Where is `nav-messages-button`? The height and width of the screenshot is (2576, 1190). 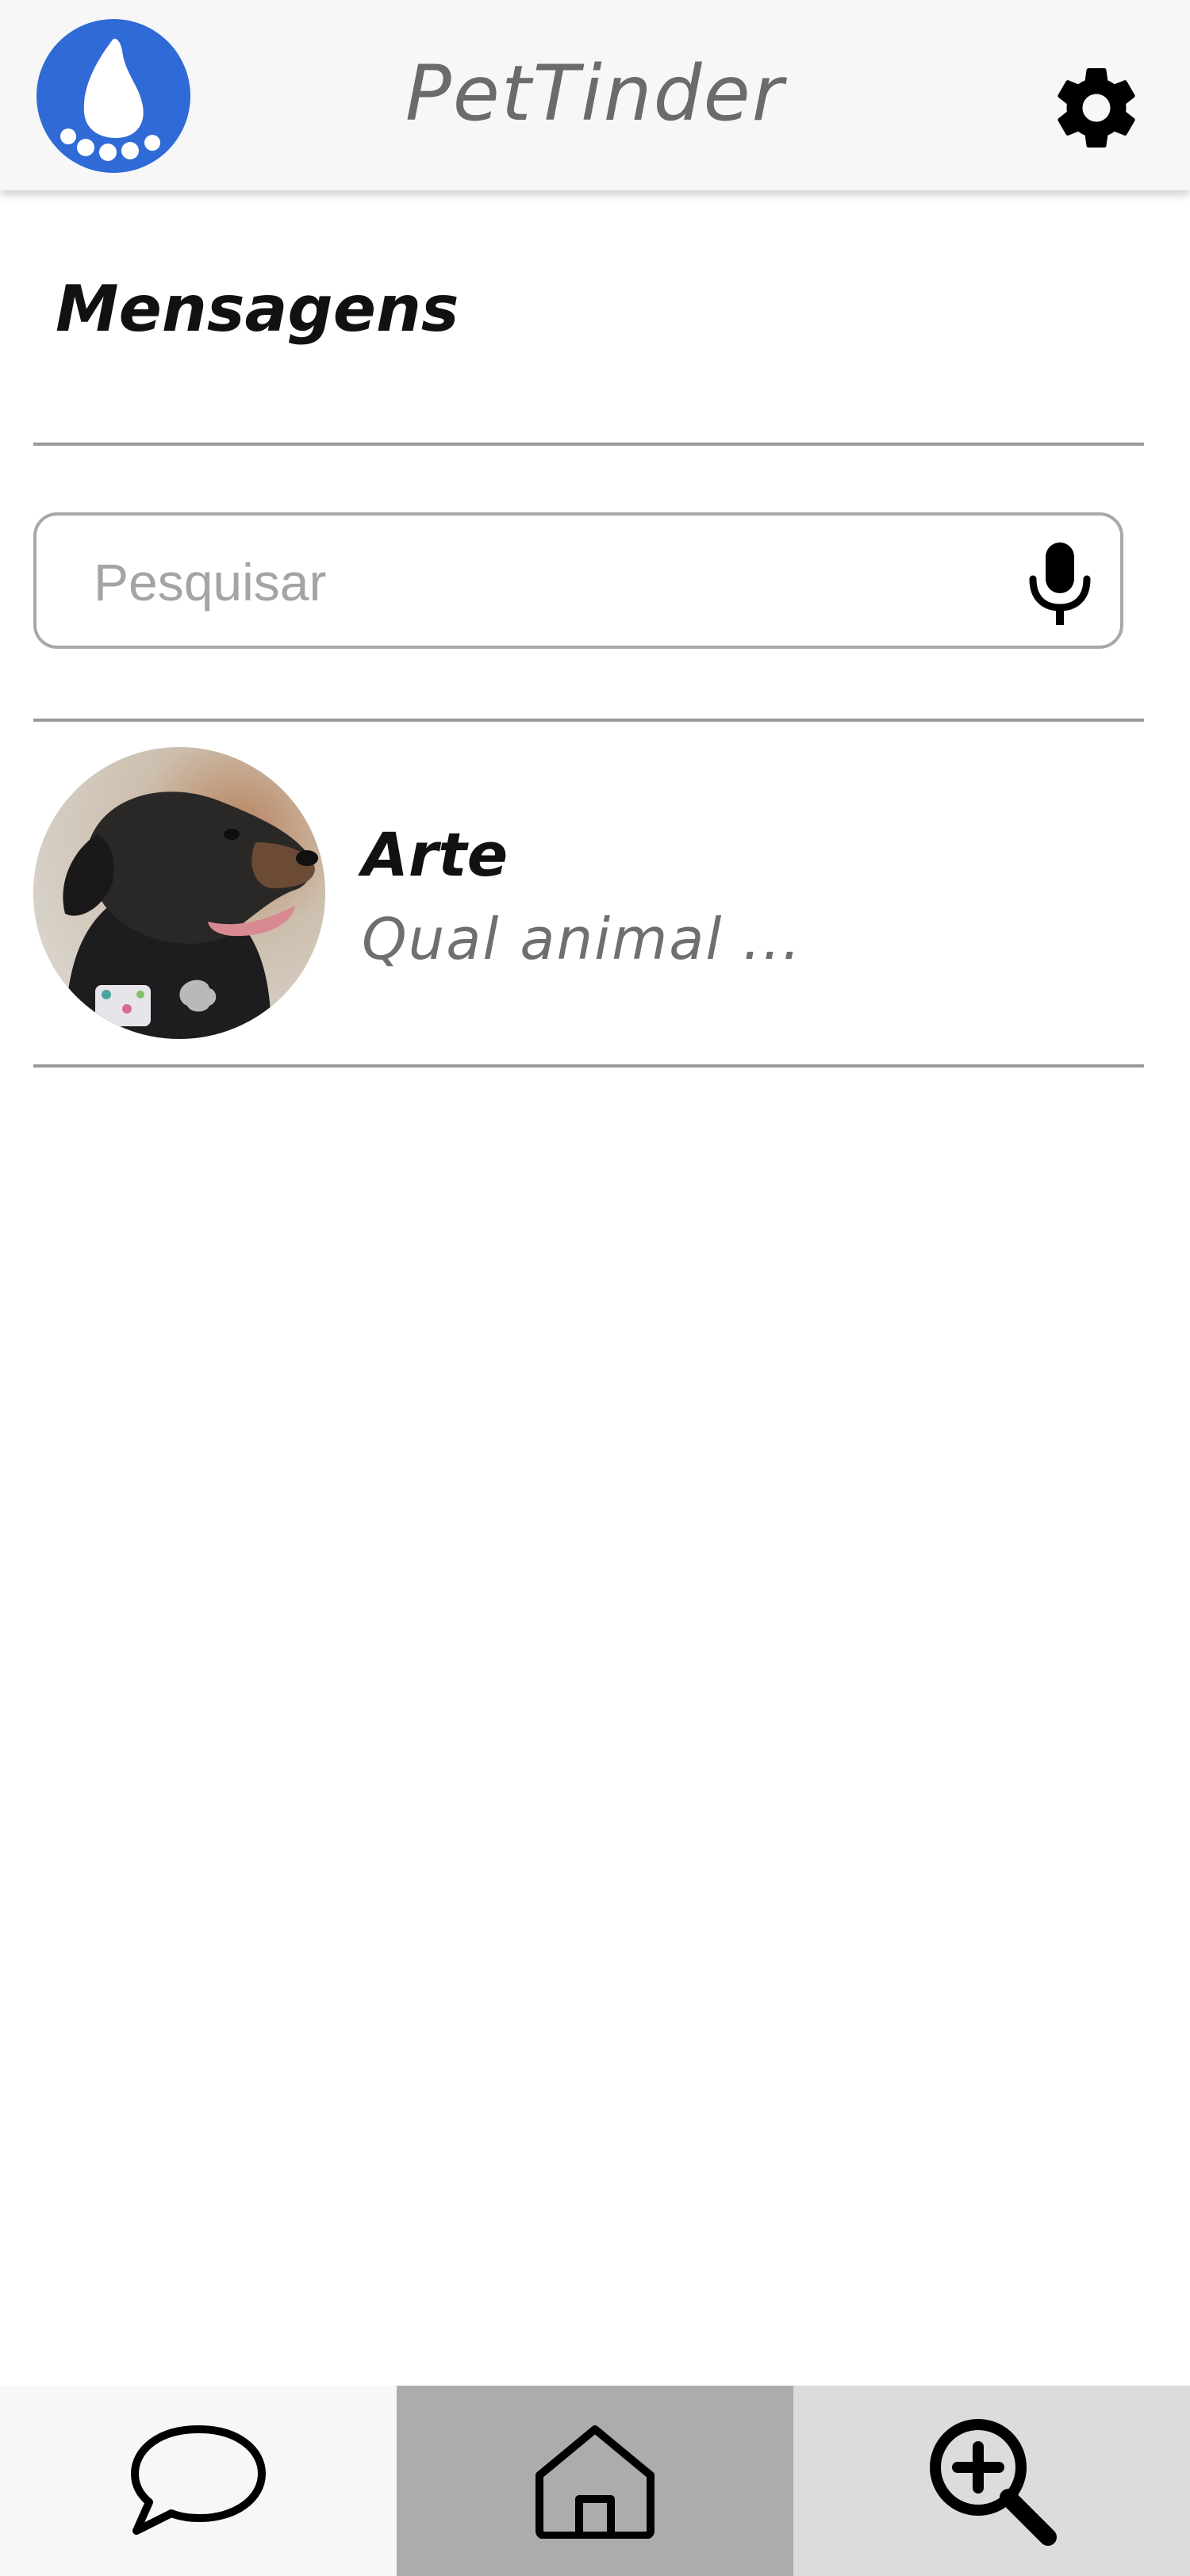 nav-messages-button is located at coordinates (198, 2481).